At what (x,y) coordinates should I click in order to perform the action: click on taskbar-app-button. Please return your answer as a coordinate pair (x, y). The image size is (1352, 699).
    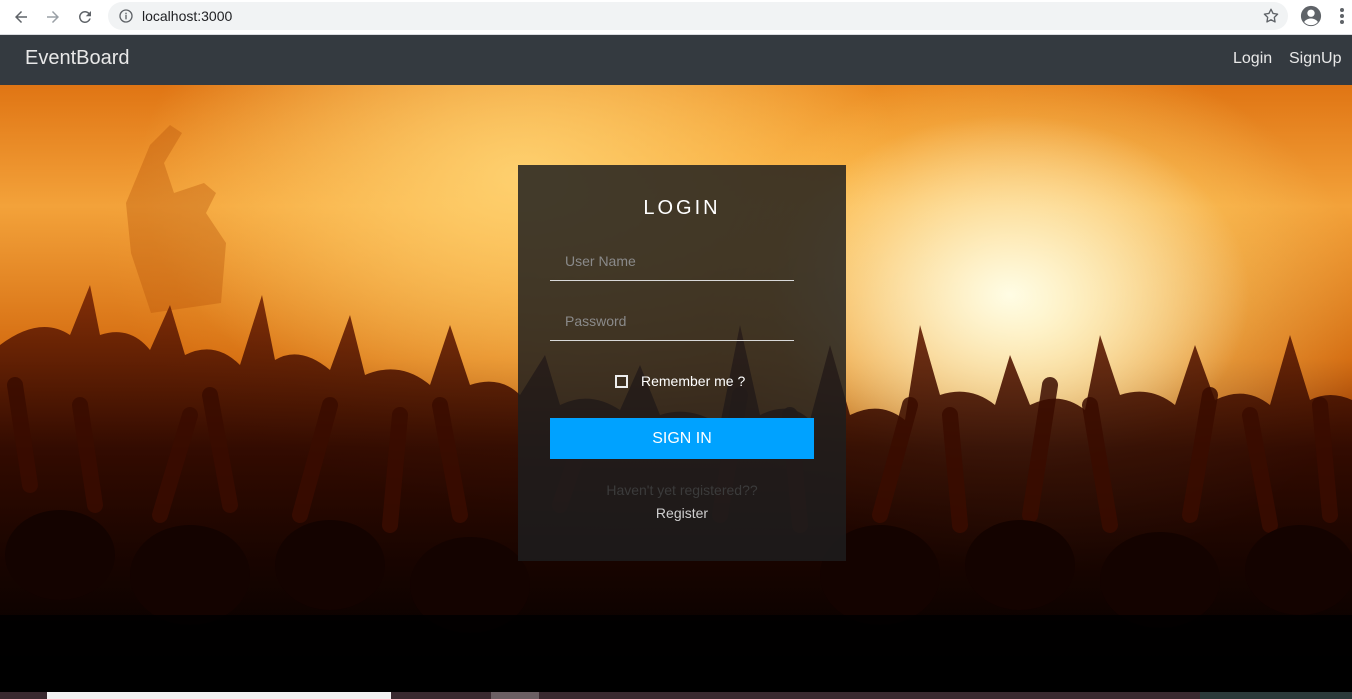
    Looking at the image, I should click on (515, 695).